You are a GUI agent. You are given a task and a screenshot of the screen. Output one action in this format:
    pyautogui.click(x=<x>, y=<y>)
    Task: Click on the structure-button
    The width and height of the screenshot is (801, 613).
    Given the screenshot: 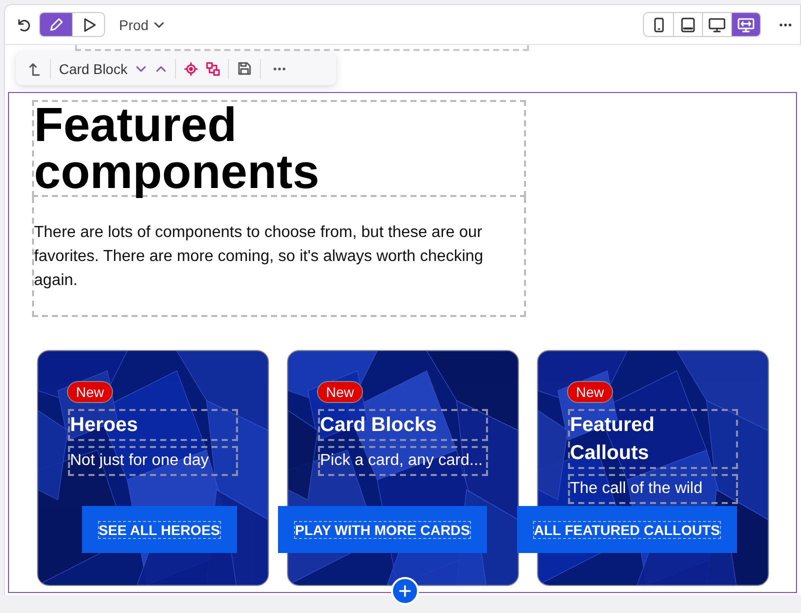 What is the action you would take?
    pyautogui.click(x=213, y=69)
    